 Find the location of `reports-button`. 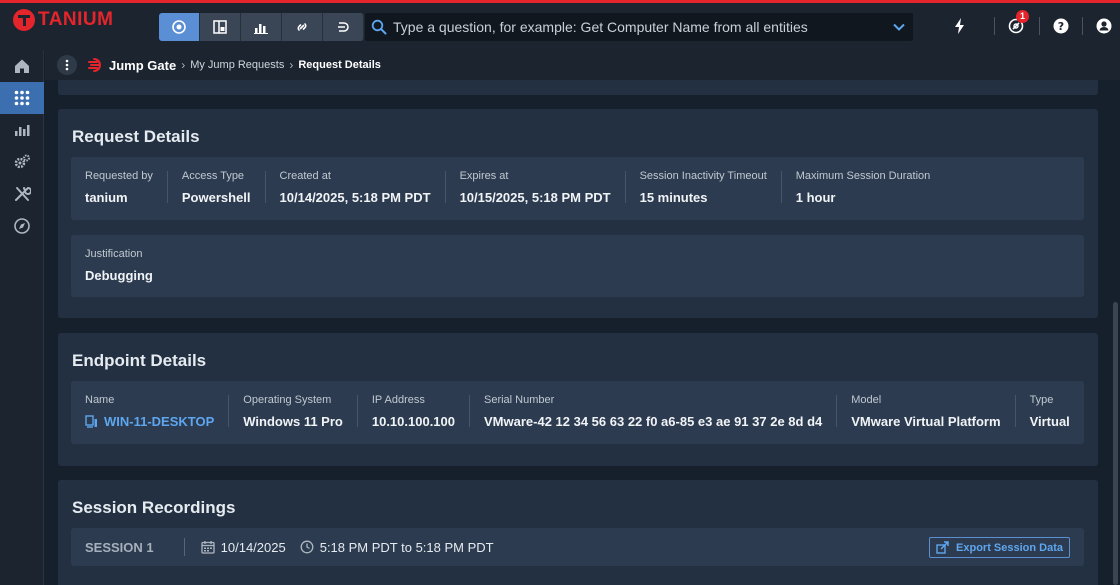

reports-button is located at coordinates (261, 27).